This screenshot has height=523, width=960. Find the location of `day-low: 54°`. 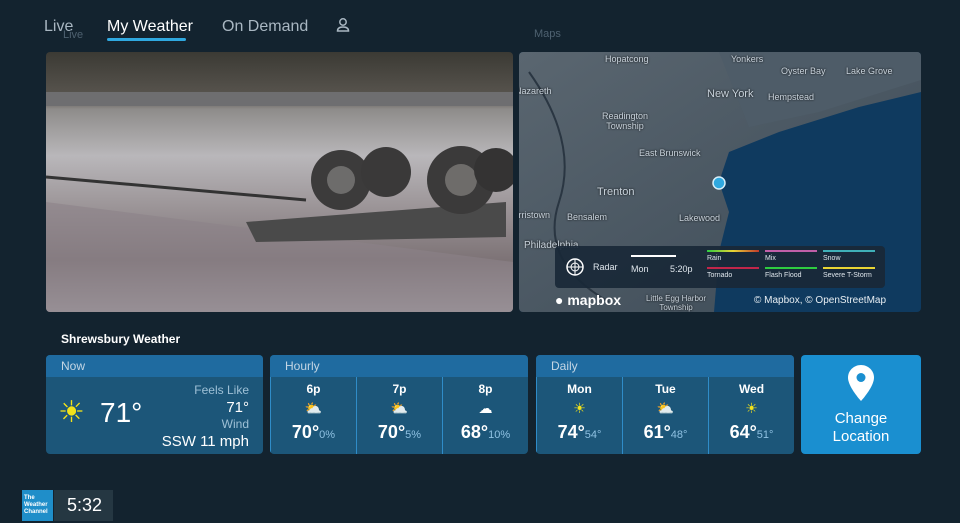

day-low: 54° is located at coordinates (593, 435).